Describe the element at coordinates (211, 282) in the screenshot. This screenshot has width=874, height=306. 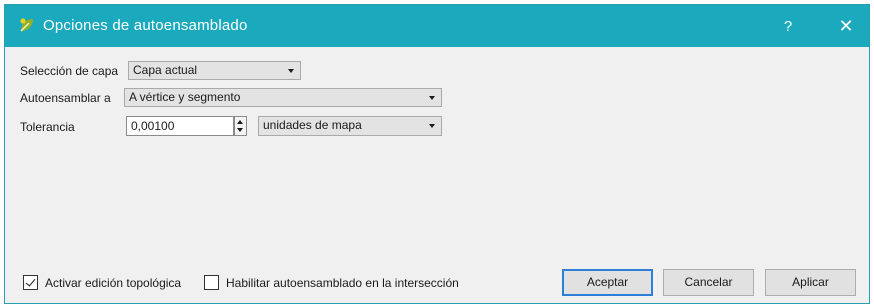
I see `snap-intersection-checkbox` at that location.